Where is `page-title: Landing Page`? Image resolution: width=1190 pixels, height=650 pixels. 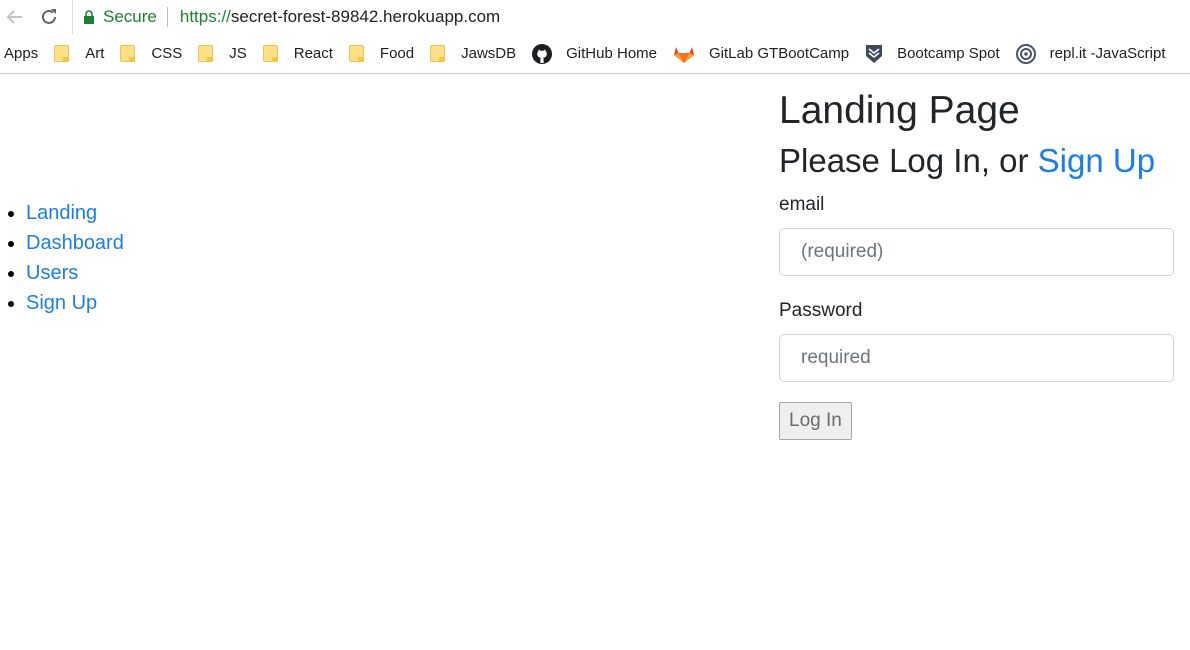 page-title: Landing Page is located at coordinates (899, 110).